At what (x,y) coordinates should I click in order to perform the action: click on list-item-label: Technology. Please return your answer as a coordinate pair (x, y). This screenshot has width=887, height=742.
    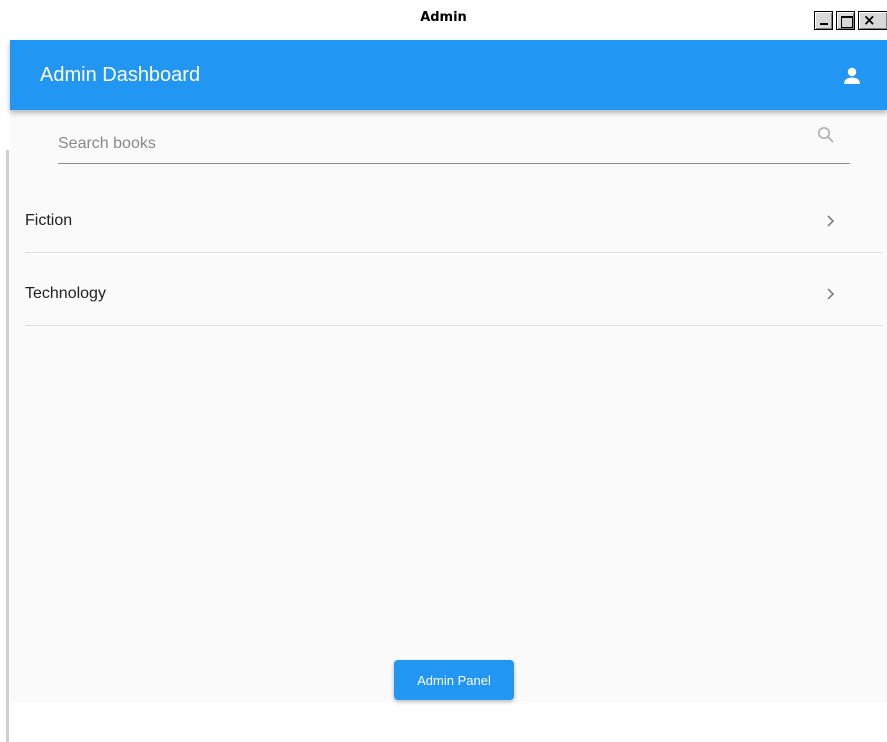
    Looking at the image, I should click on (65, 293).